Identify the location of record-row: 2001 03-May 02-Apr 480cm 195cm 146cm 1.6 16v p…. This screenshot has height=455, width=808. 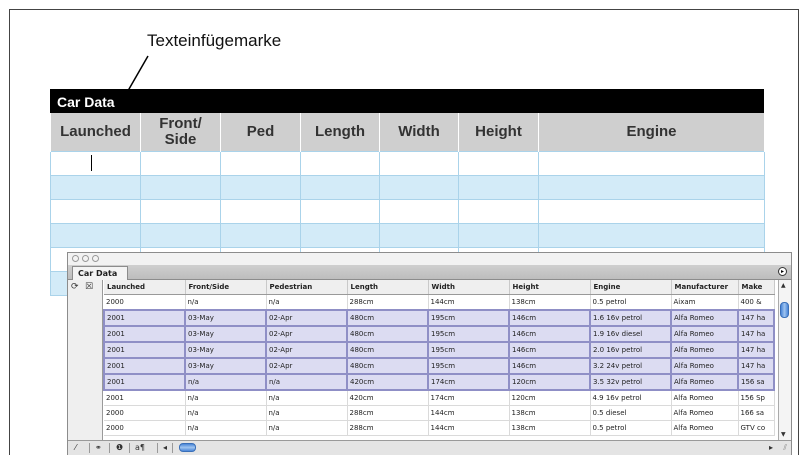
(439, 318).